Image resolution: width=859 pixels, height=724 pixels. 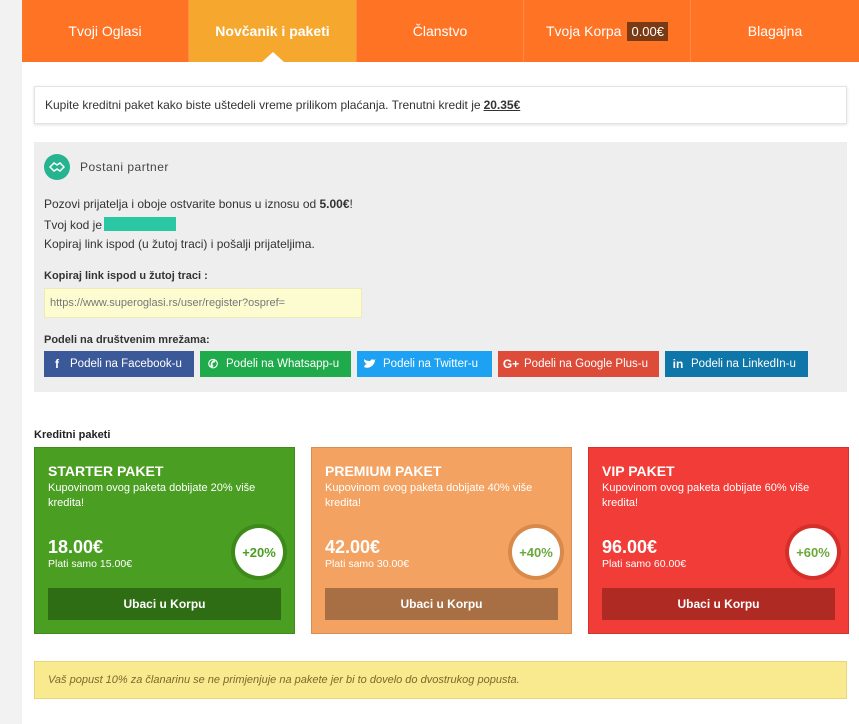 I want to click on package-bonus-badge: +40%, so click(x=536, y=552).